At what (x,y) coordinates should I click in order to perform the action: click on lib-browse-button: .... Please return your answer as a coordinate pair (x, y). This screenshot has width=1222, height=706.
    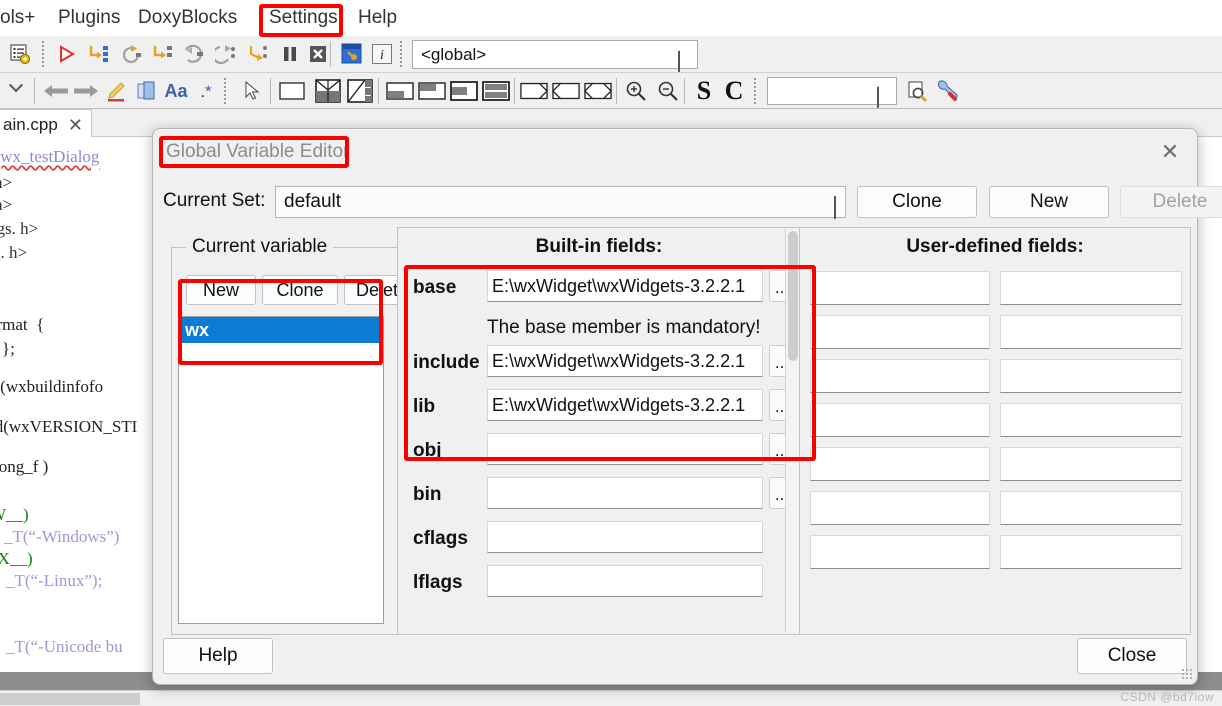
    Looking at the image, I should click on (777, 405).